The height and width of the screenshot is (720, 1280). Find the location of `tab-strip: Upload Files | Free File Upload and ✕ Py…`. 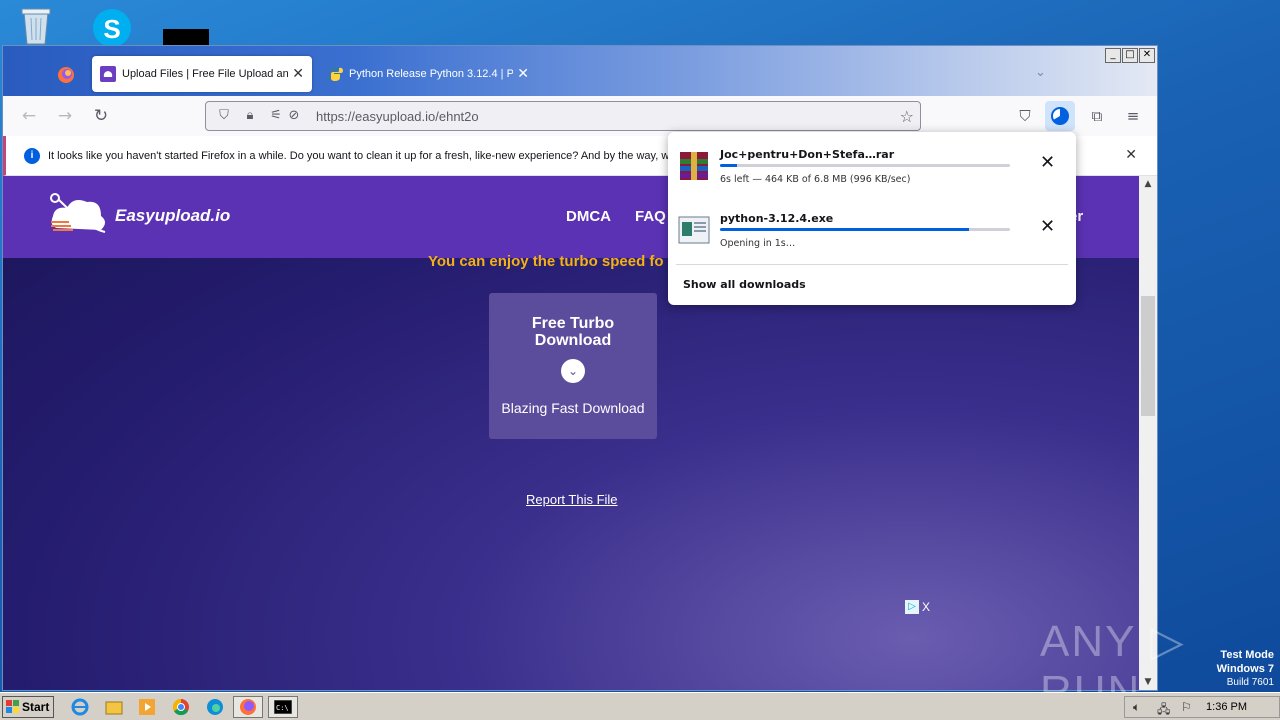

tab-strip: Upload Files | Free File Upload and ✕ Py… is located at coordinates (580, 71).